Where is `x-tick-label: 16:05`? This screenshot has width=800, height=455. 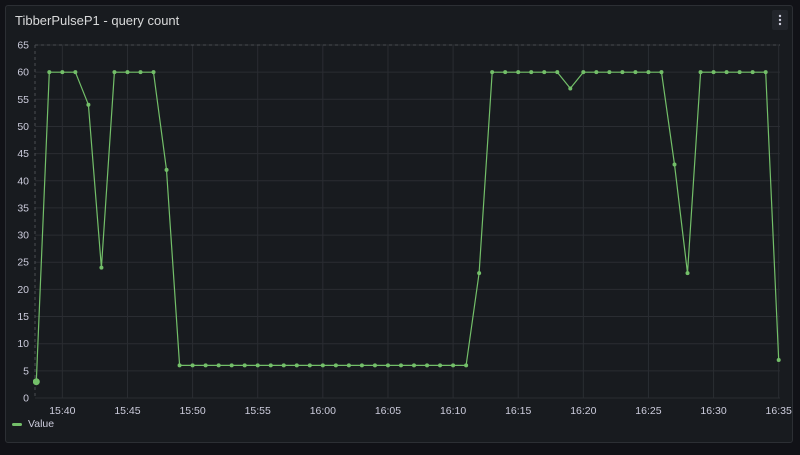 x-tick-label: 16:05 is located at coordinates (388, 411).